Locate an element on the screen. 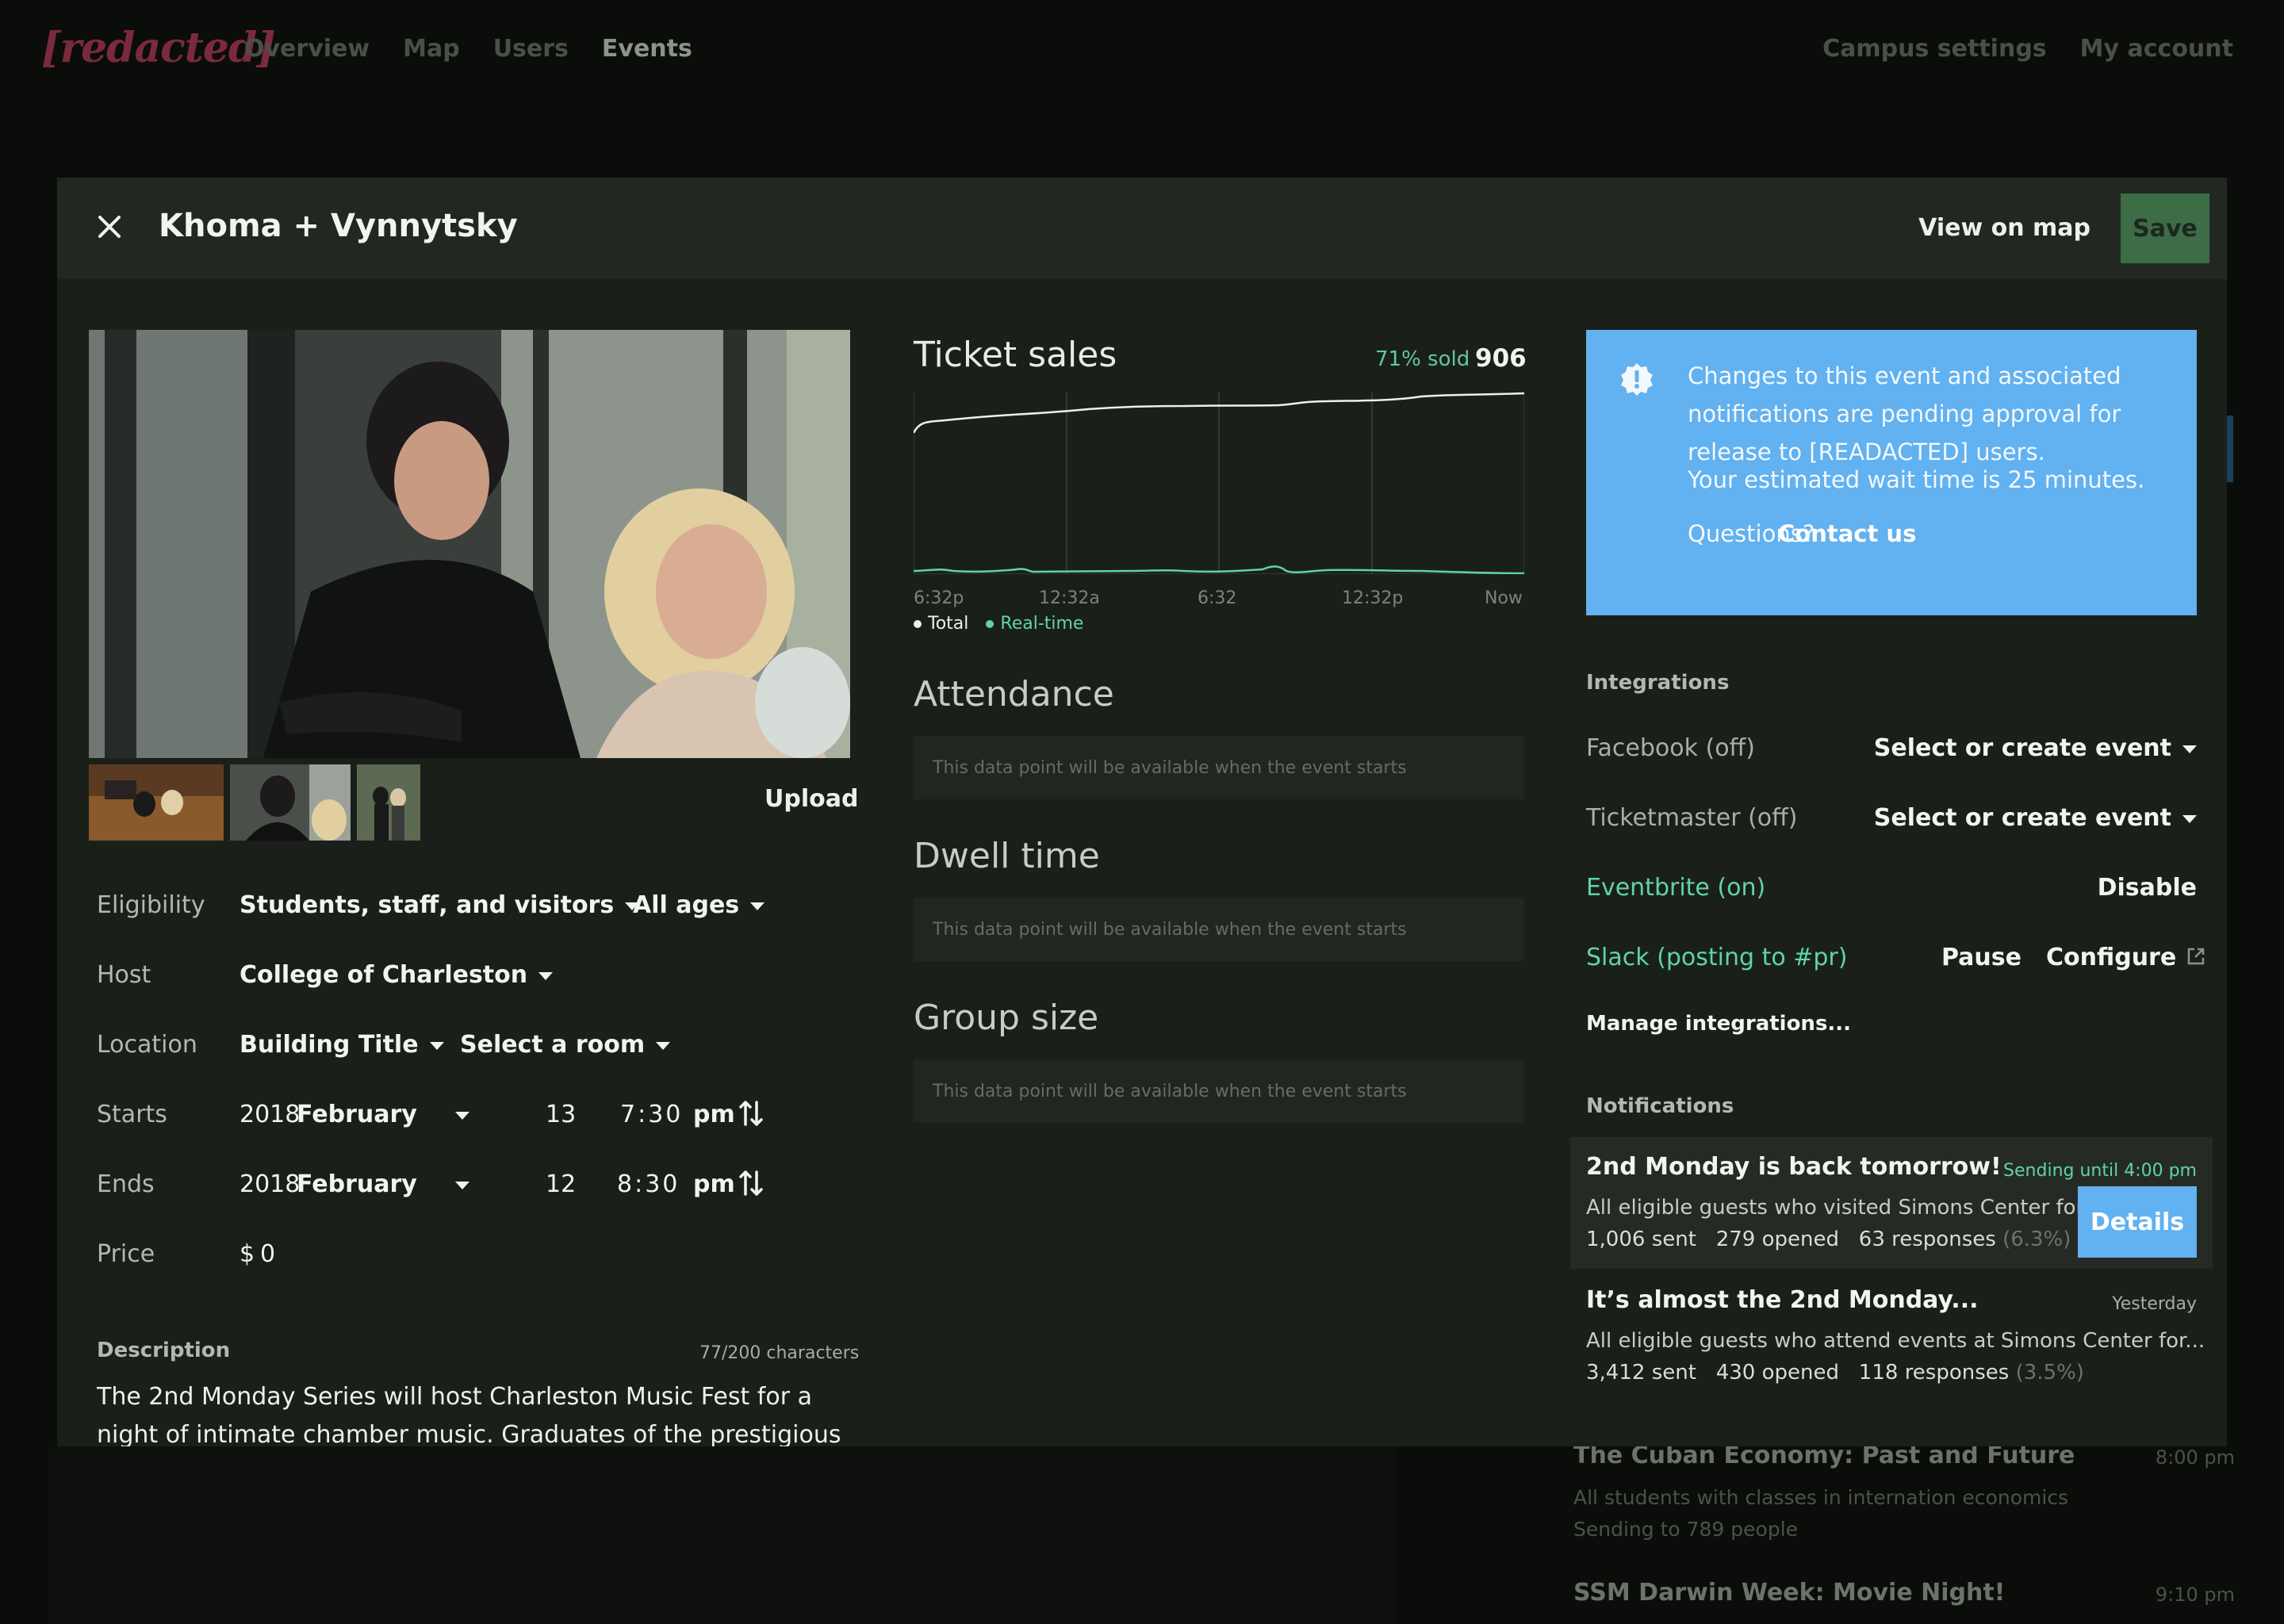 The width and height of the screenshot is (2284, 1624). notification-title: 2nd Monday is back tomorrow! is located at coordinates (1794, 1167).